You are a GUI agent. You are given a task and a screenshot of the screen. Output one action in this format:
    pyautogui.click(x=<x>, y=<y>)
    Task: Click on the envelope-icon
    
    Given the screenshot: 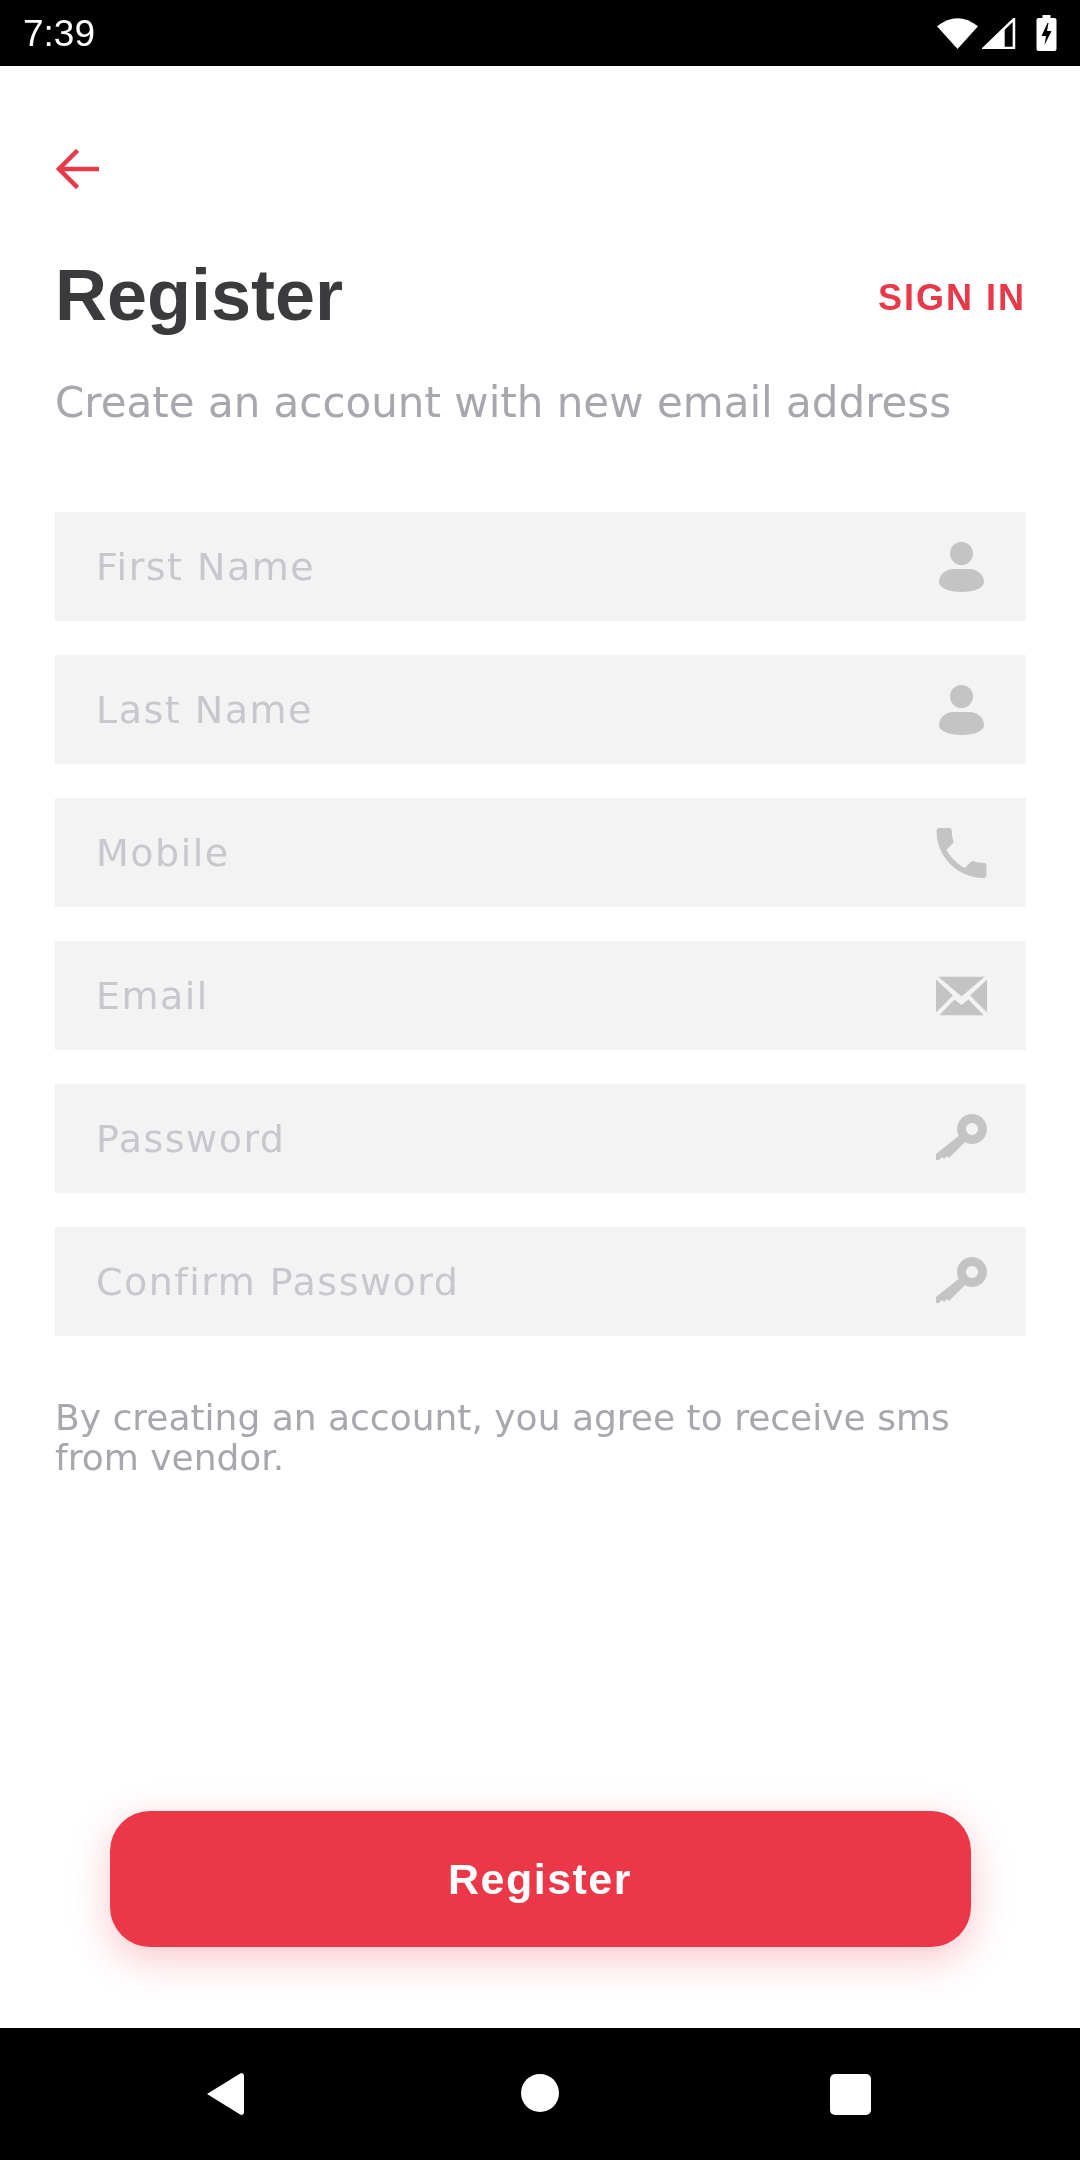 What is the action you would take?
    pyautogui.click(x=961, y=995)
    